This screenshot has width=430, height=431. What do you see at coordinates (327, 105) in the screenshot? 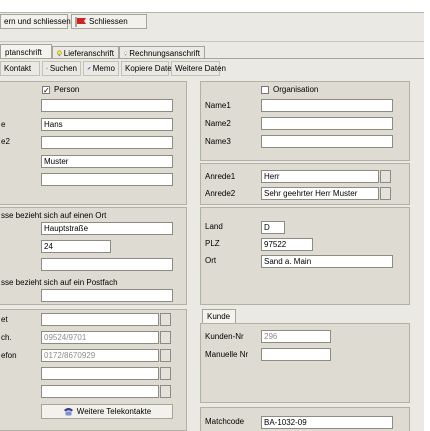
I see `name1-field` at bounding box center [327, 105].